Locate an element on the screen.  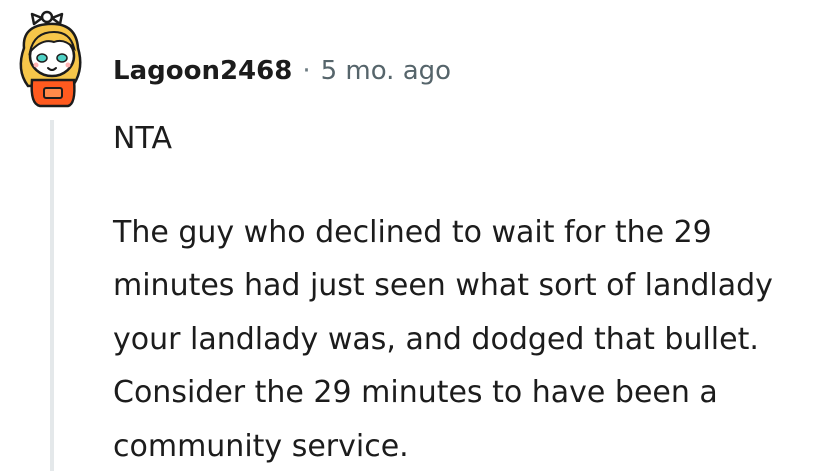
snoo-avatar-icon is located at coordinates (50, 59).